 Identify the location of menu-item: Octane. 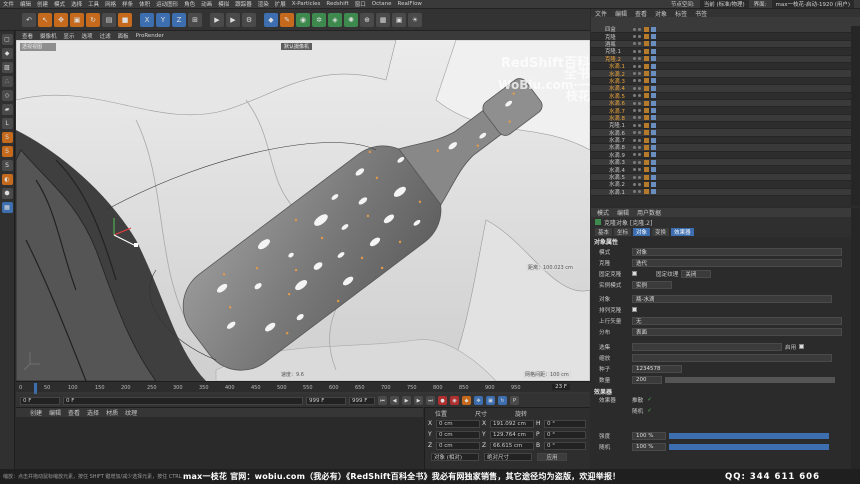
(382, 4).